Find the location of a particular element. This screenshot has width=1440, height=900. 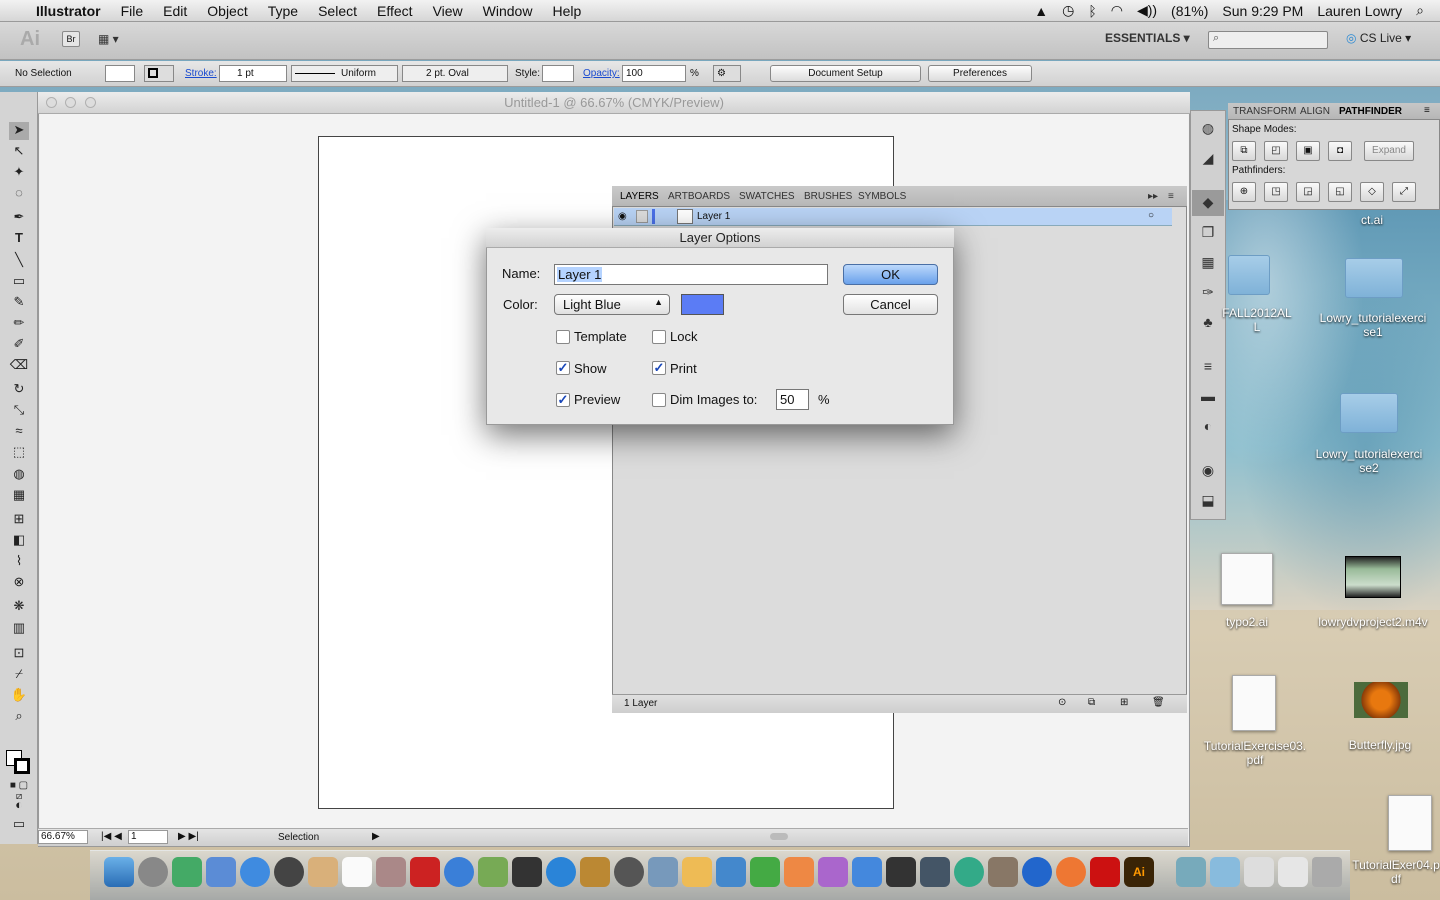

desktop-file-tutorialexercise03: TutorialExercise03.pdf is located at coordinates (1255, 753).